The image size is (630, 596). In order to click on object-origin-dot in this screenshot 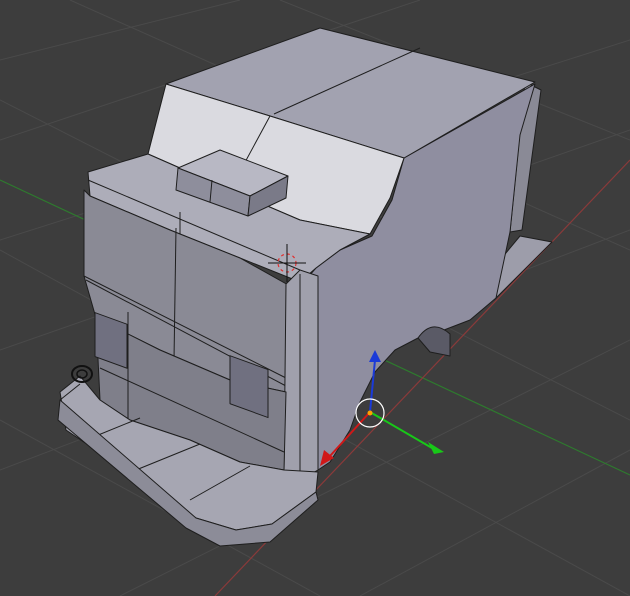, I will do `click(370, 413)`.